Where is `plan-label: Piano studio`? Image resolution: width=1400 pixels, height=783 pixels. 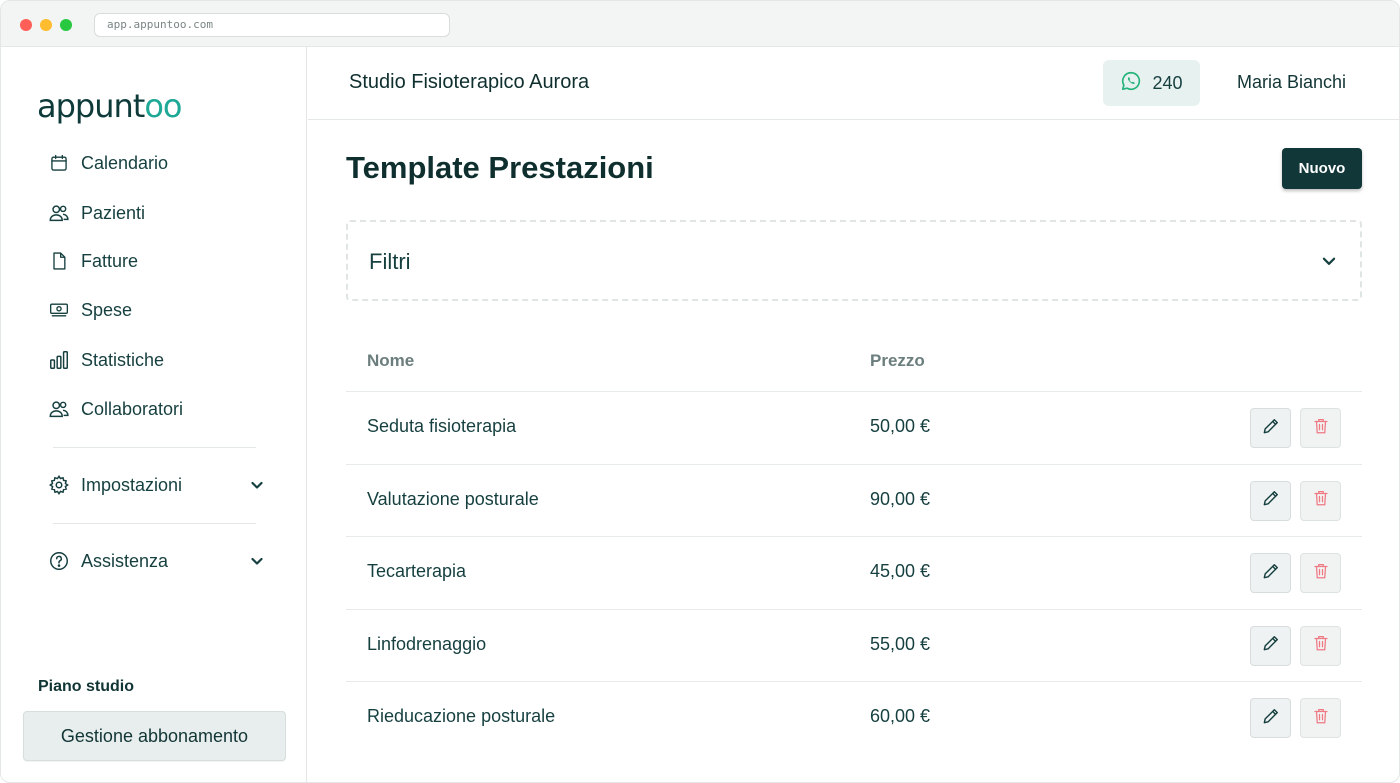 plan-label: Piano studio is located at coordinates (86, 686).